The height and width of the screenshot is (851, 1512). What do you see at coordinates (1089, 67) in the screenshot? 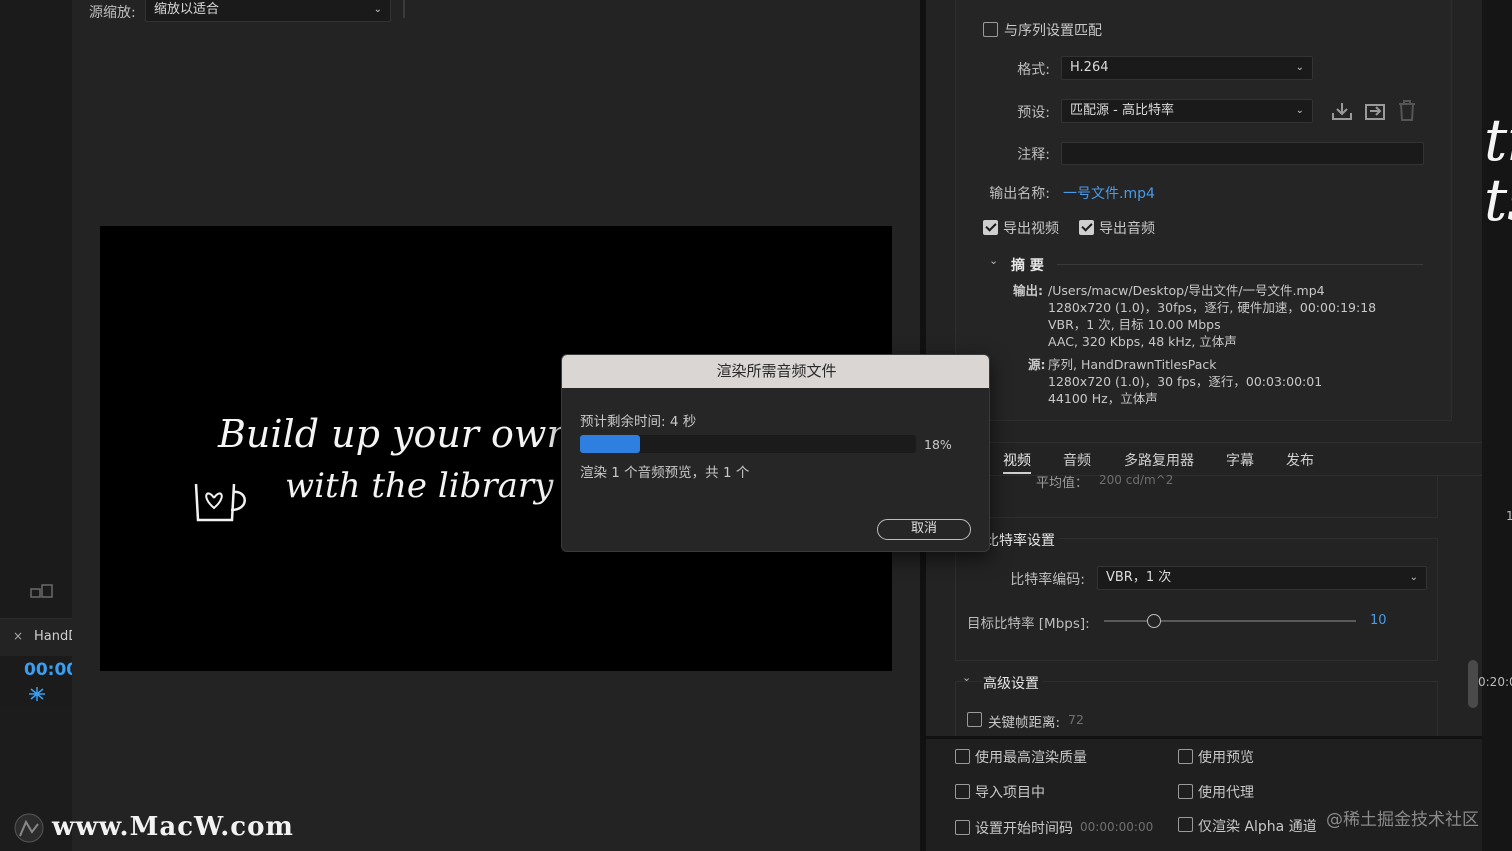
I see `format-value: H.264` at bounding box center [1089, 67].